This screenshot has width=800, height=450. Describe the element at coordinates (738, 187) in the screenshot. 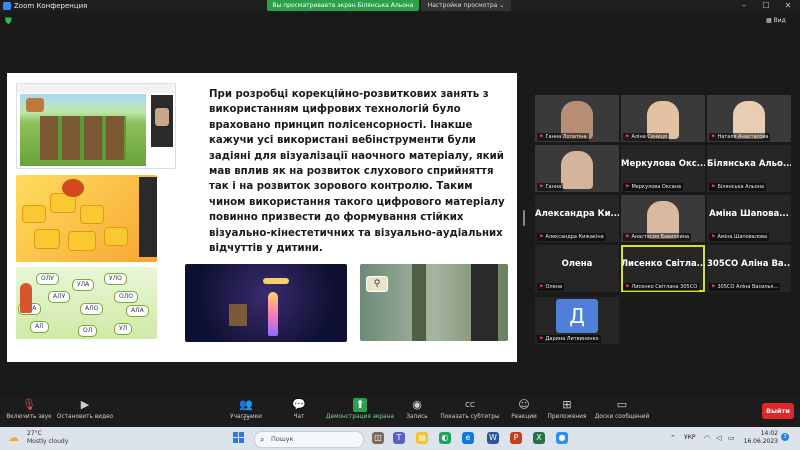

I see `participant-caption: ⚑ Білянська Альона` at that location.